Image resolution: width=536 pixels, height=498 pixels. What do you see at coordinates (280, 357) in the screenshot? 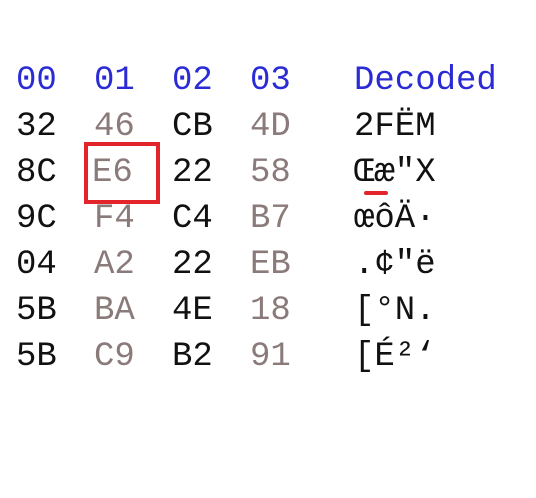
I see `hex-byte: 91` at bounding box center [280, 357].